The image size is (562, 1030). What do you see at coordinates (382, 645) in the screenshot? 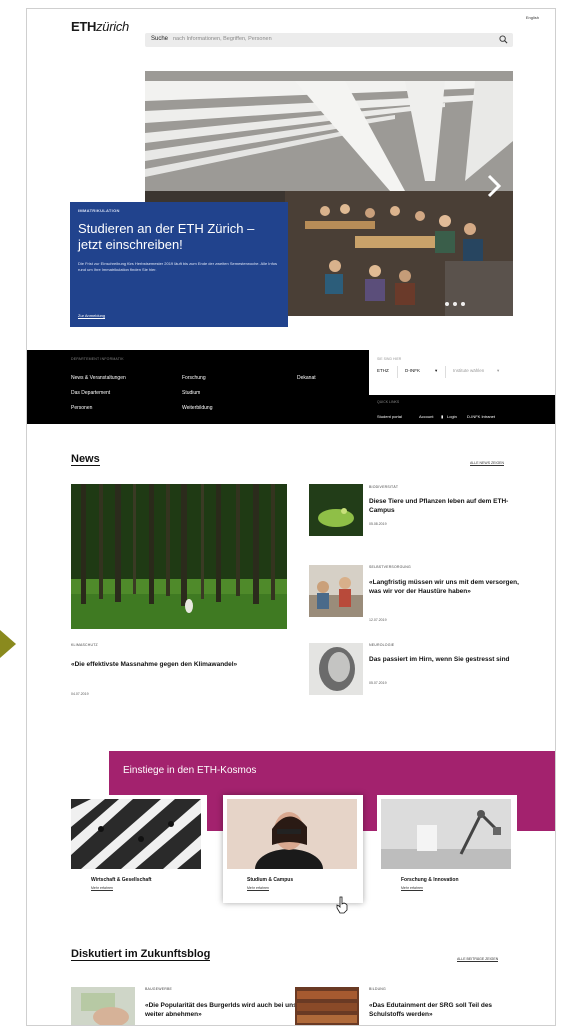
I see `news-item-category: NEUROLOGIE` at bounding box center [382, 645].